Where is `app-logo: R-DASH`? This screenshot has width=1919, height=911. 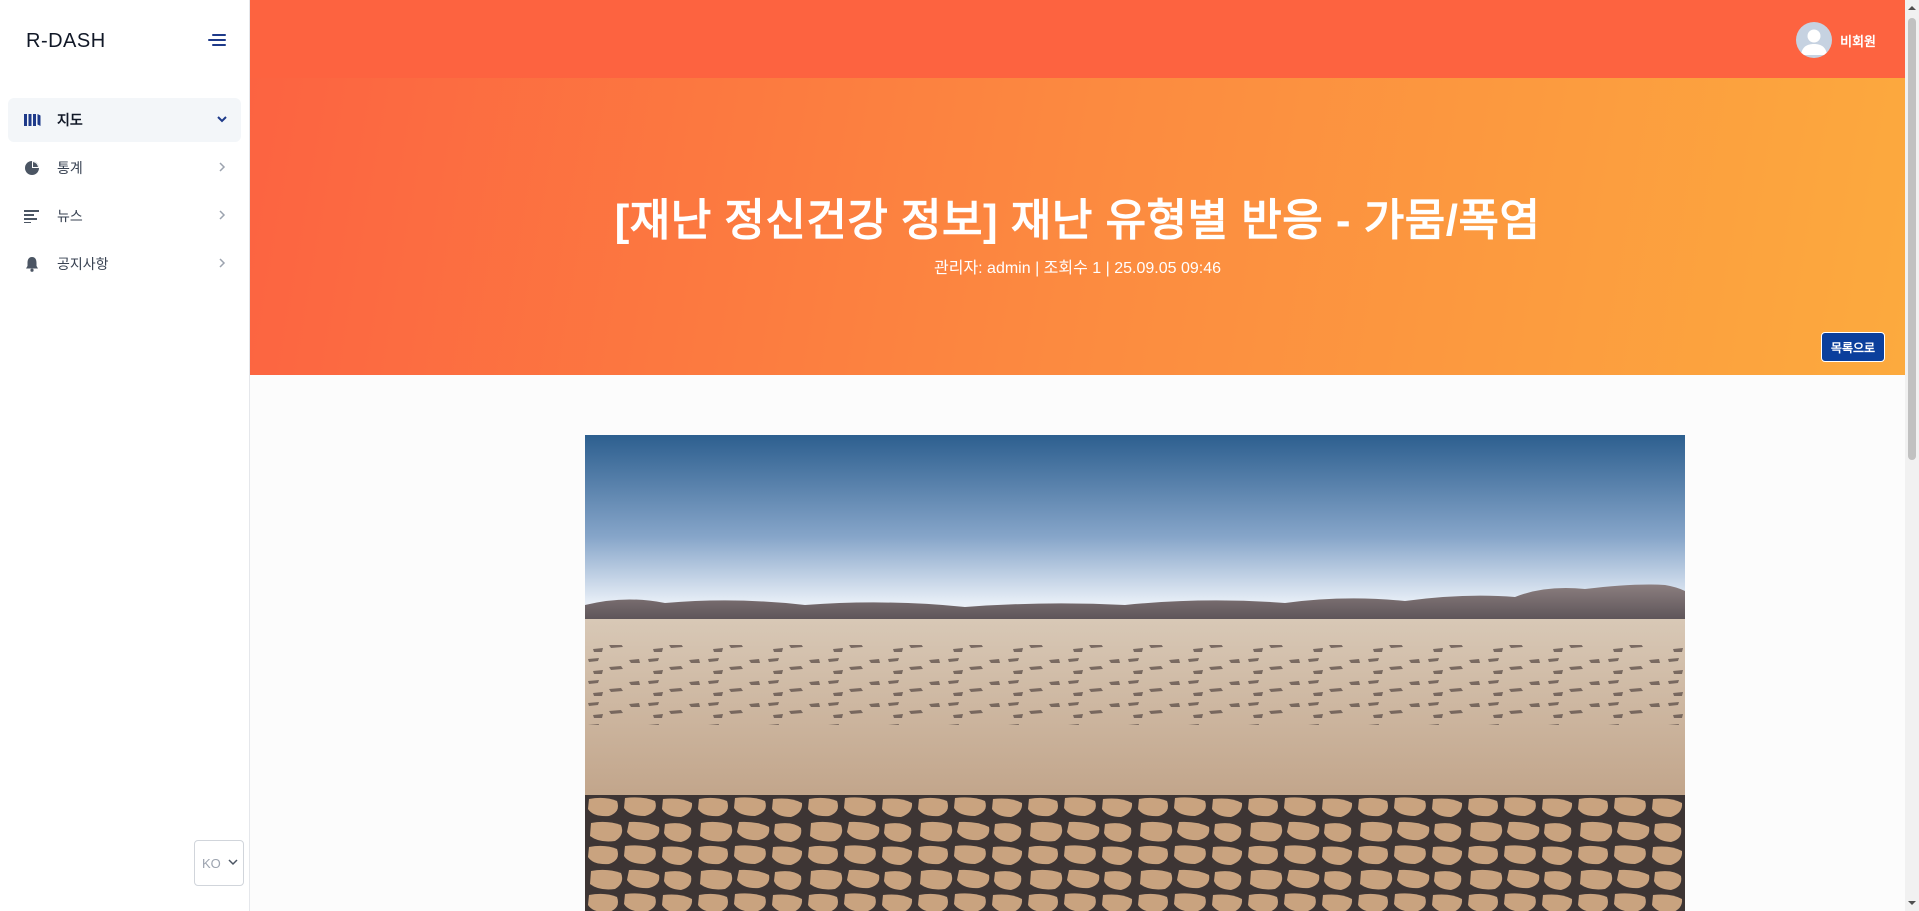
app-logo: R-DASH is located at coordinates (66, 41).